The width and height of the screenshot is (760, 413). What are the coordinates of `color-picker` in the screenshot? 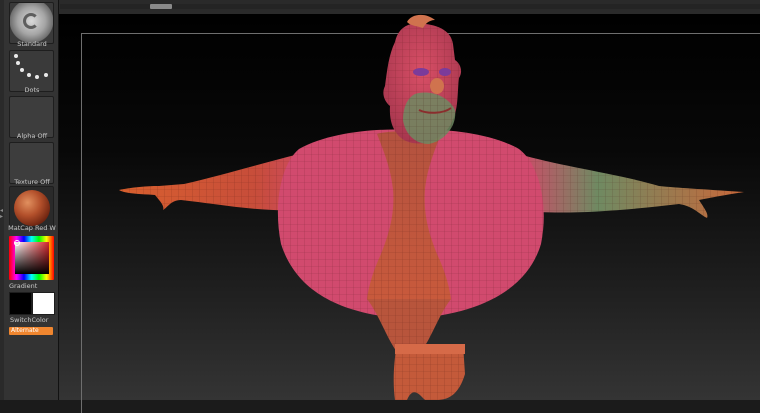 It's located at (31, 258).